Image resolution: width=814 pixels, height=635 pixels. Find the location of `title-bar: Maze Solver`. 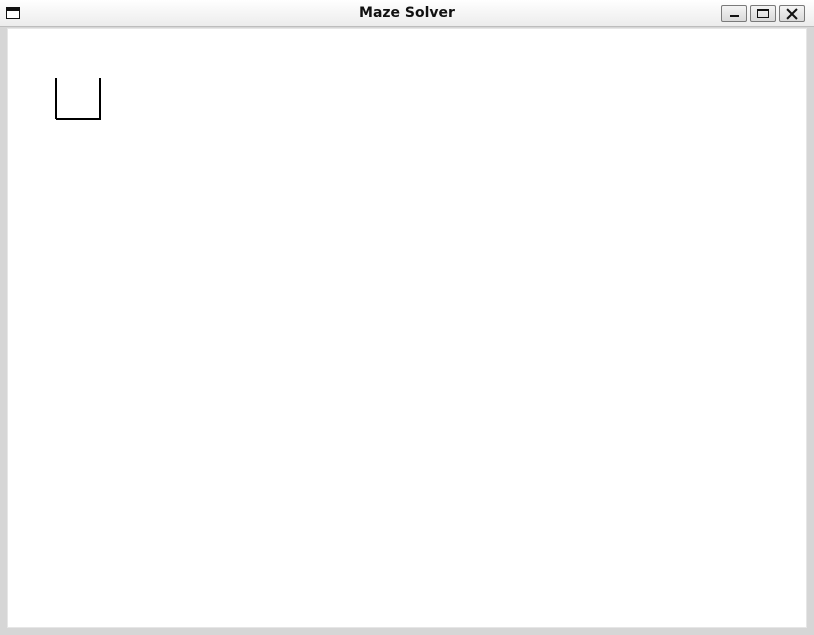

title-bar: Maze Solver is located at coordinates (407, 13).